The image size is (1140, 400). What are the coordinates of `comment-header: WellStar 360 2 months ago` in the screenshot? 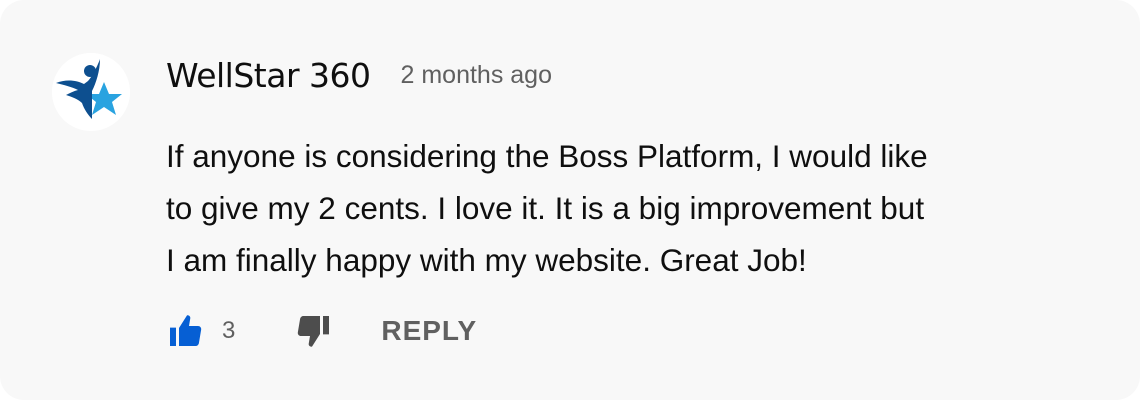 It's located at (359, 75).